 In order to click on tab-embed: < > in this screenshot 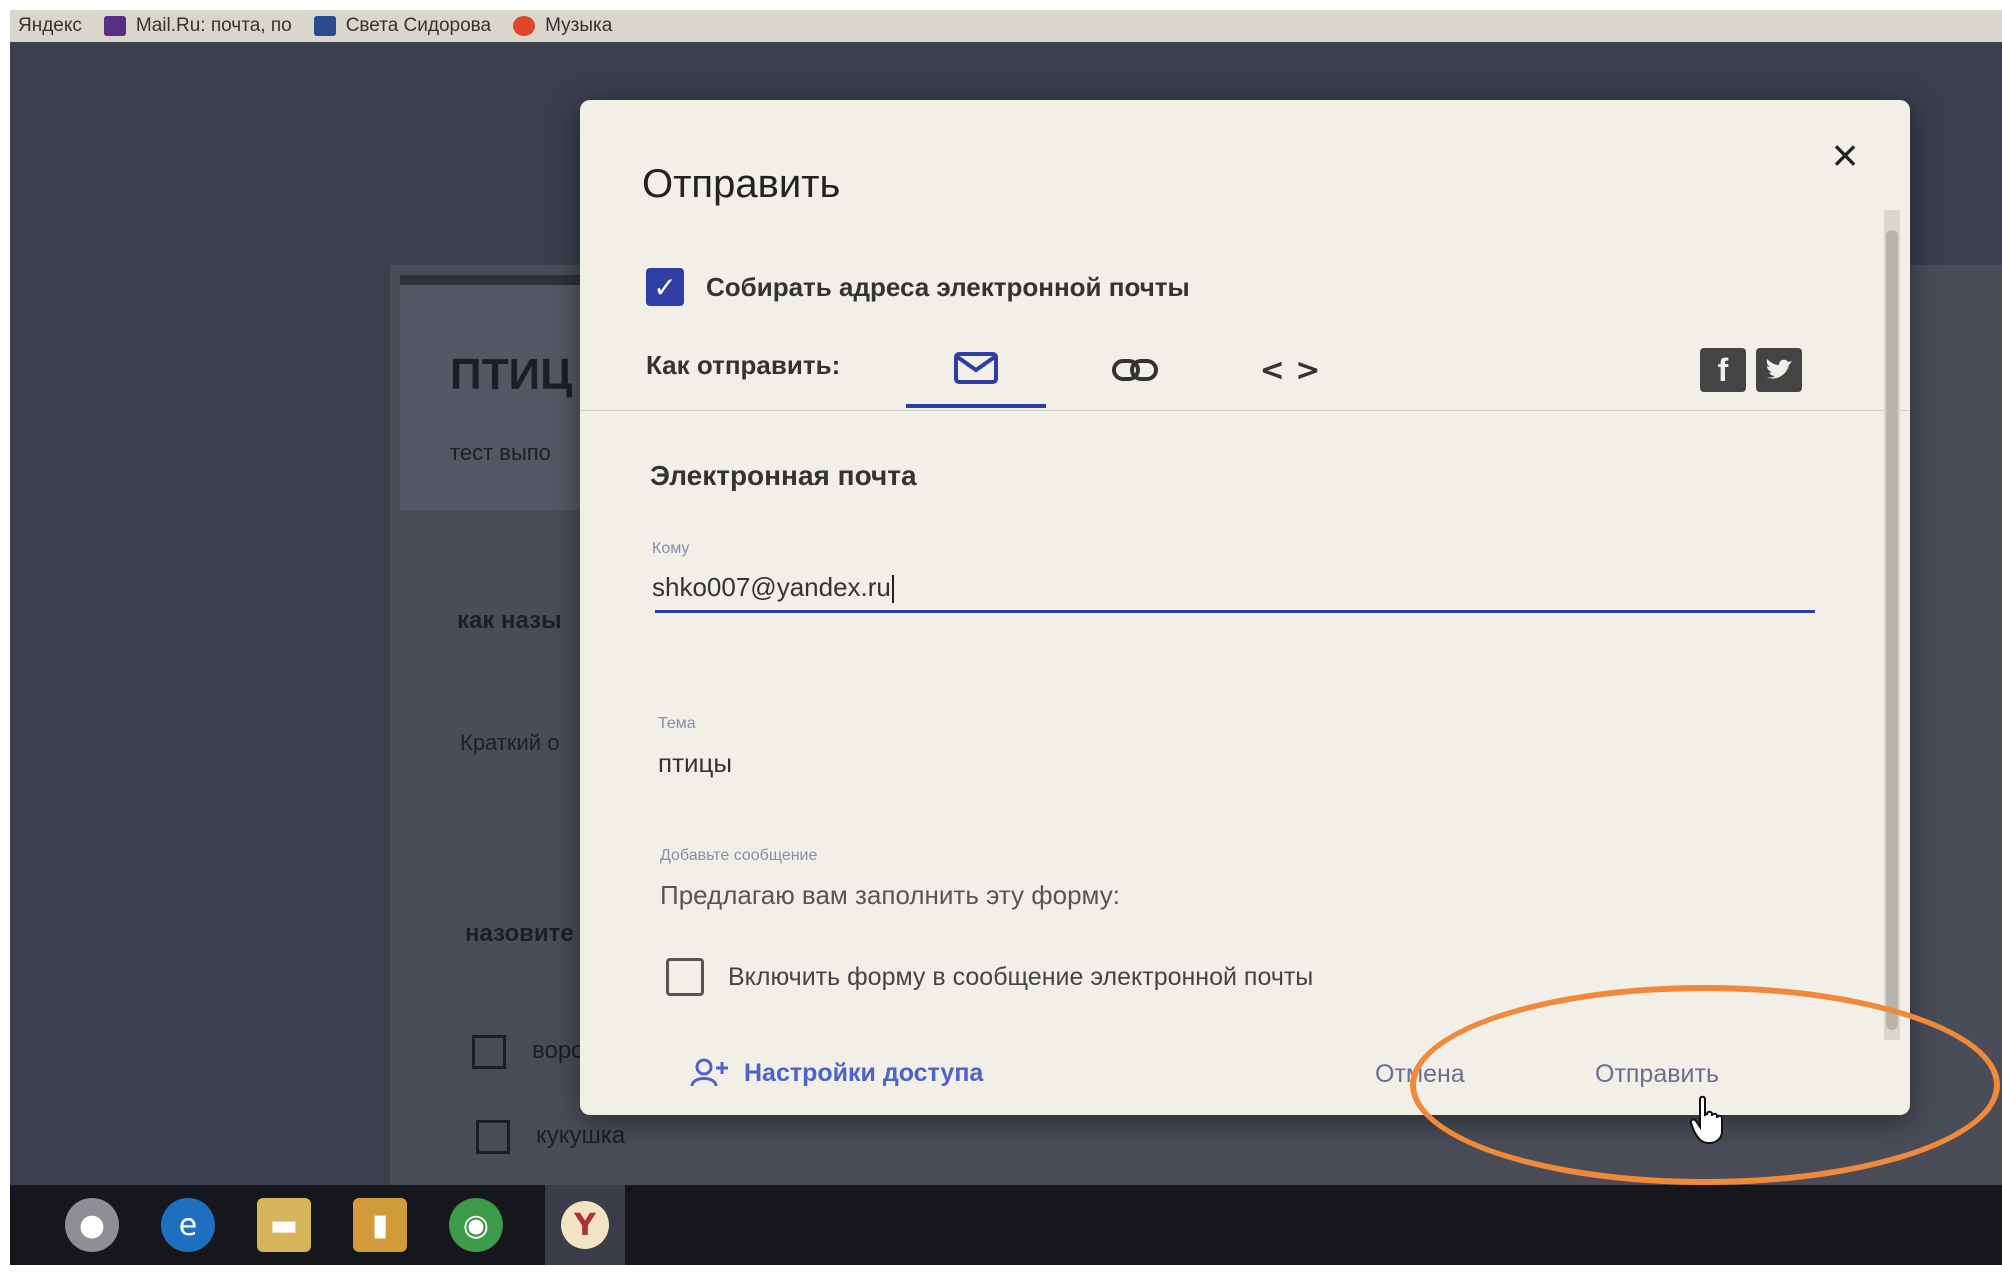, I will do `click(1290, 370)`.